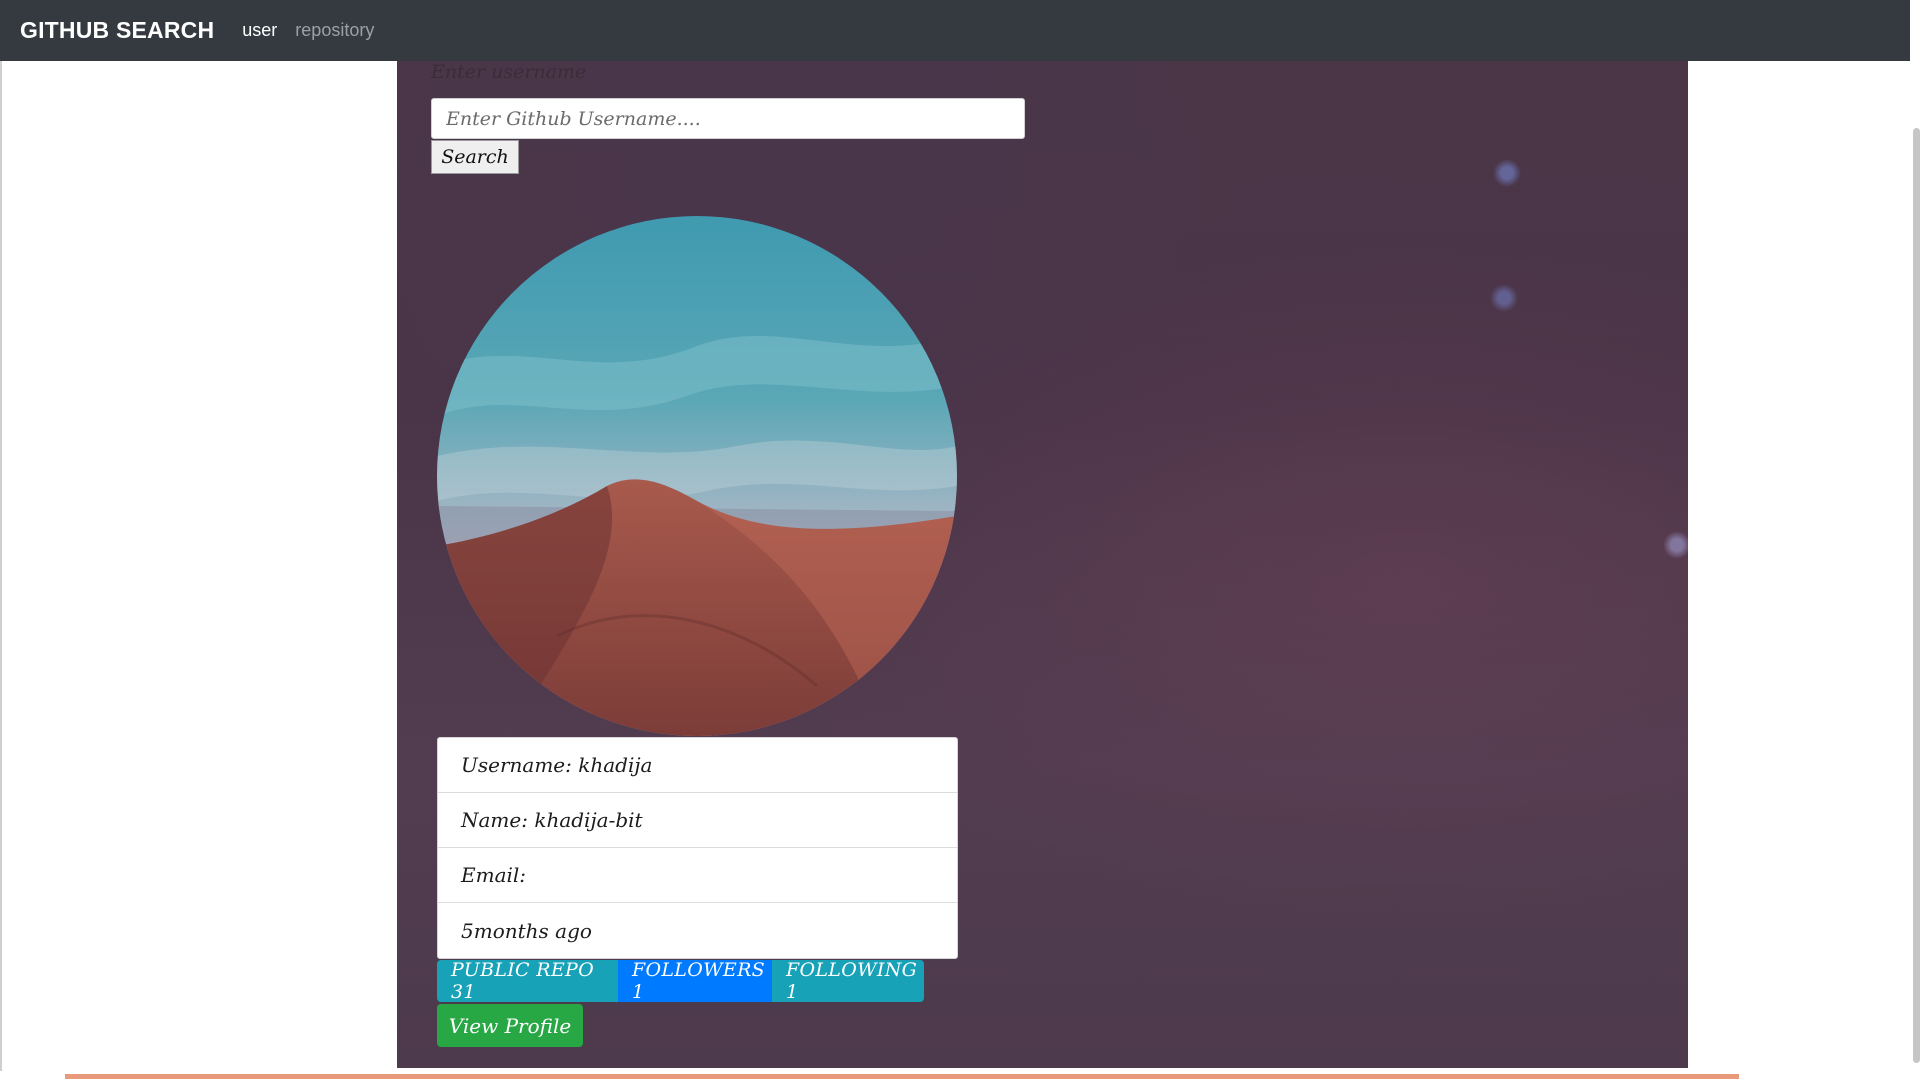  What do you see at coordinates (526, 930) in the screenshot?
I see `detail-created: 5months ago` at bounding box center [526, 930].